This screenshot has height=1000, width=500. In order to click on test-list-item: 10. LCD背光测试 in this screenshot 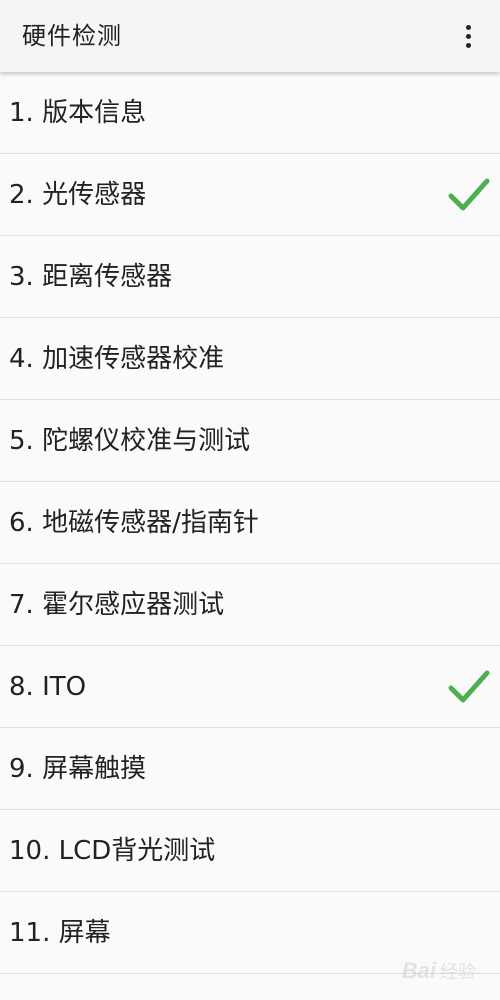, I will do `click(250, 851)`.